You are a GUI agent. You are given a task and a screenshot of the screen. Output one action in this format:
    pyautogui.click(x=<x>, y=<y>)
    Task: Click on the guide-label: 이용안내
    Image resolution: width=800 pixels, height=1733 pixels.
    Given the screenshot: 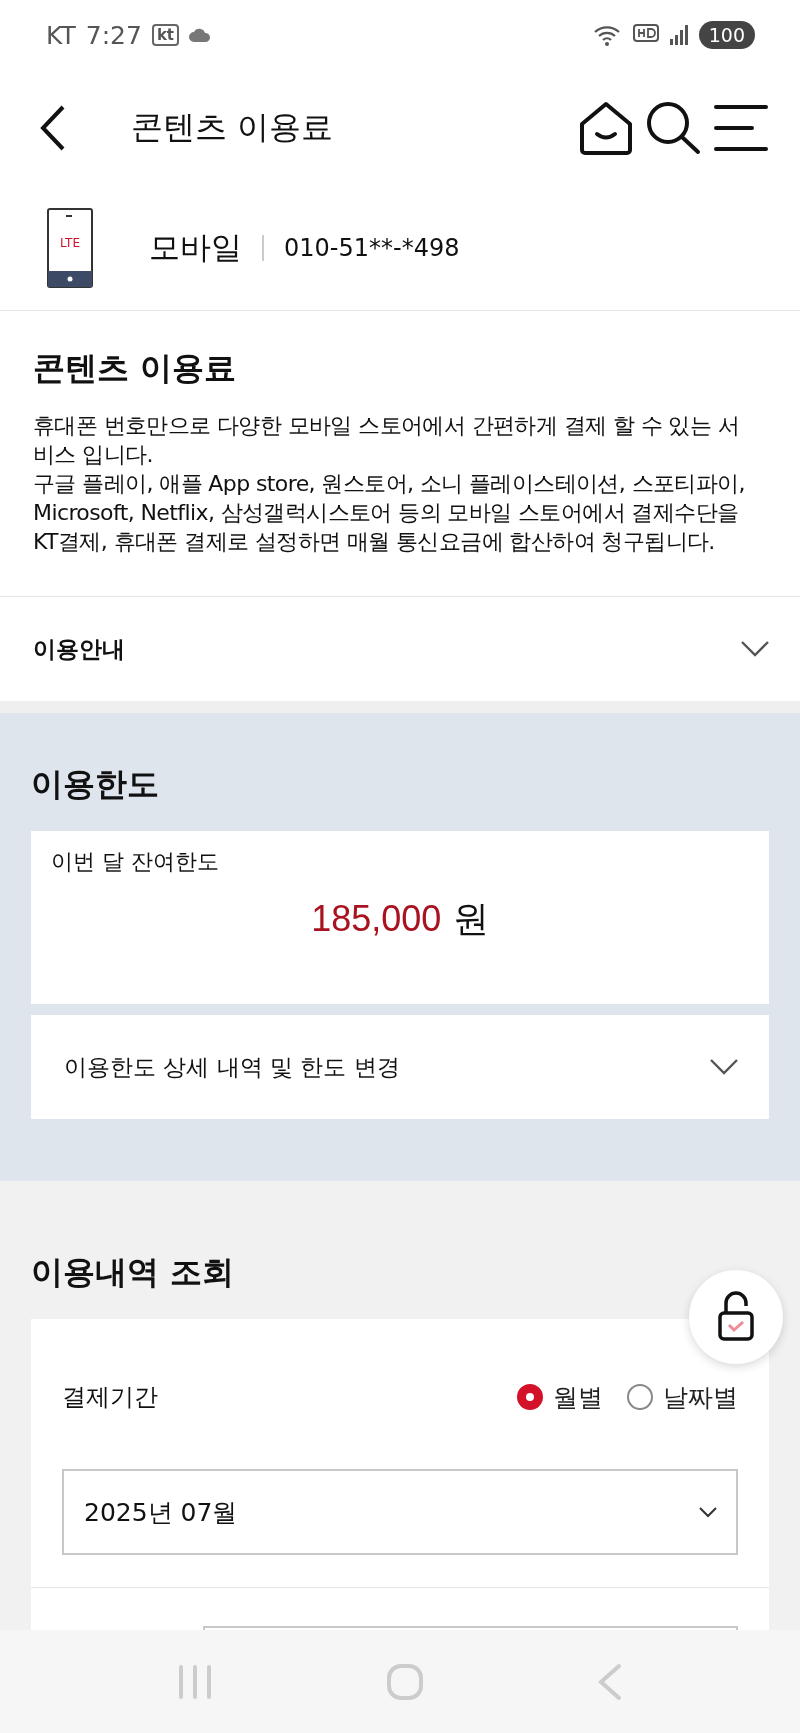 What is the action you would take?
    pyautogui.click(x=79, y=649)
    